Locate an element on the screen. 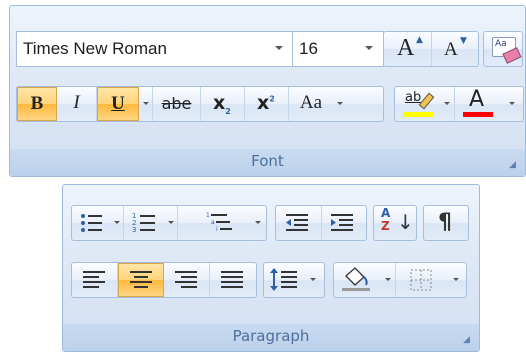  subscript-label: x2 is located at coordinates (222, 104).